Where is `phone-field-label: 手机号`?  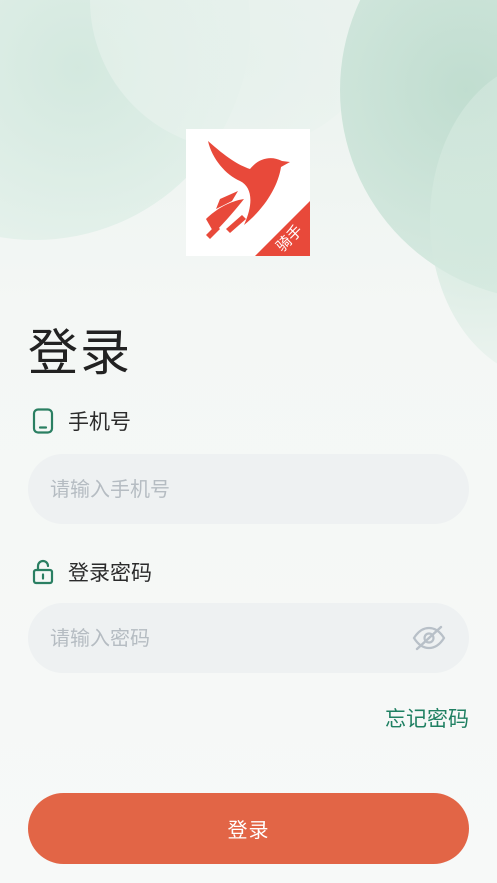 phone-field-label: 手机号 is located at coordinates (80, 421).